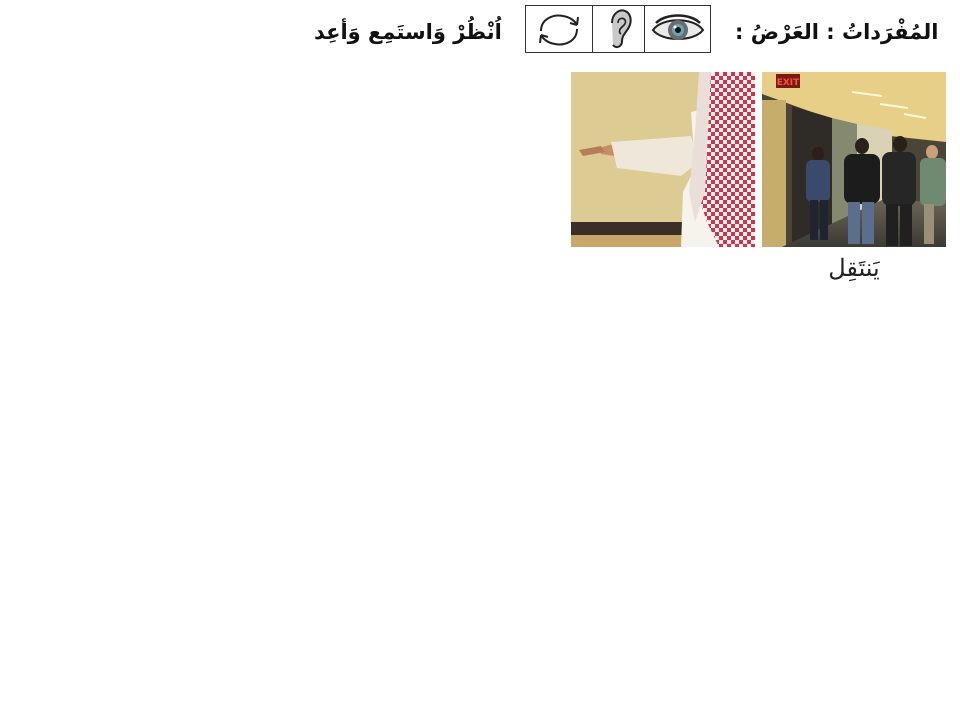 This screenshot has height=720, width=960. Describe the element at coordinates (788, 83) in the screenshot. I see `exit-sign: EXIT` at that location.